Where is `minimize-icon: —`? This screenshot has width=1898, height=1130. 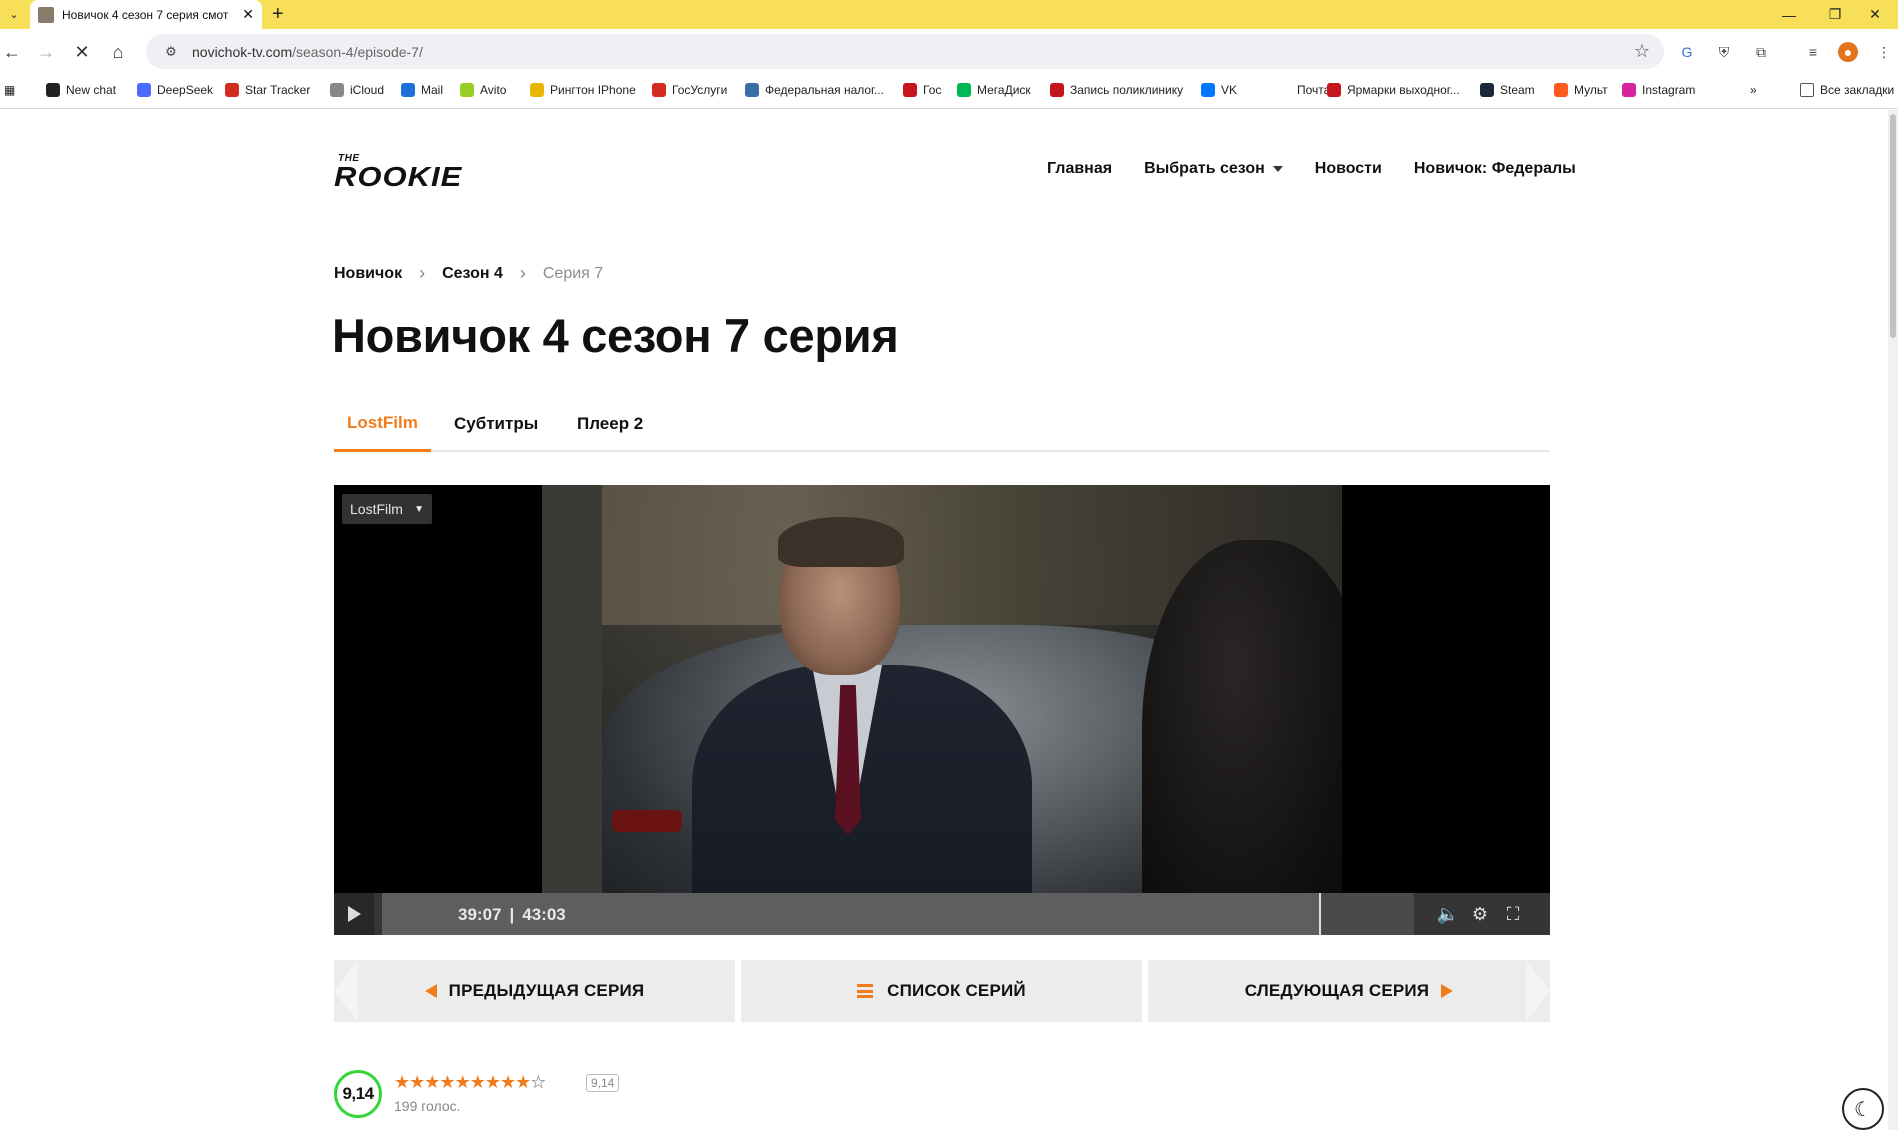 minimize-icon: — is located at coordinates (1789, 14).